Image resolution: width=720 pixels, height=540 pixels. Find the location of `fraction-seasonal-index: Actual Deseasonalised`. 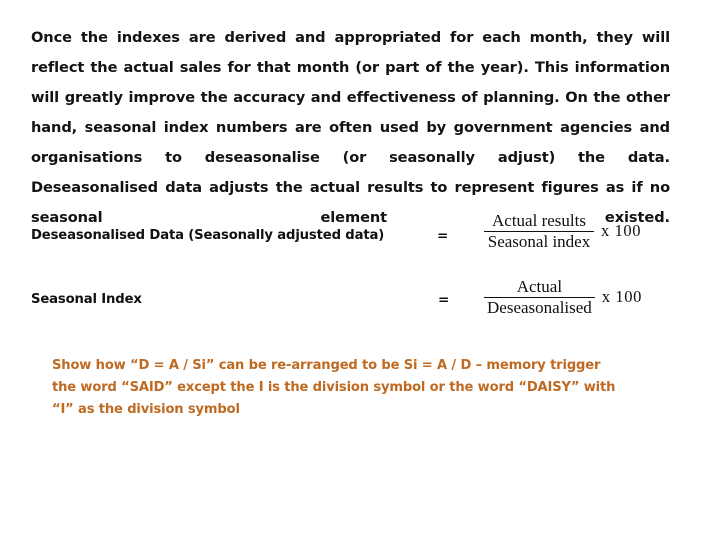

fraction-seasonal-index: Actual Deseasonalised is located at coordinates (539, 297).